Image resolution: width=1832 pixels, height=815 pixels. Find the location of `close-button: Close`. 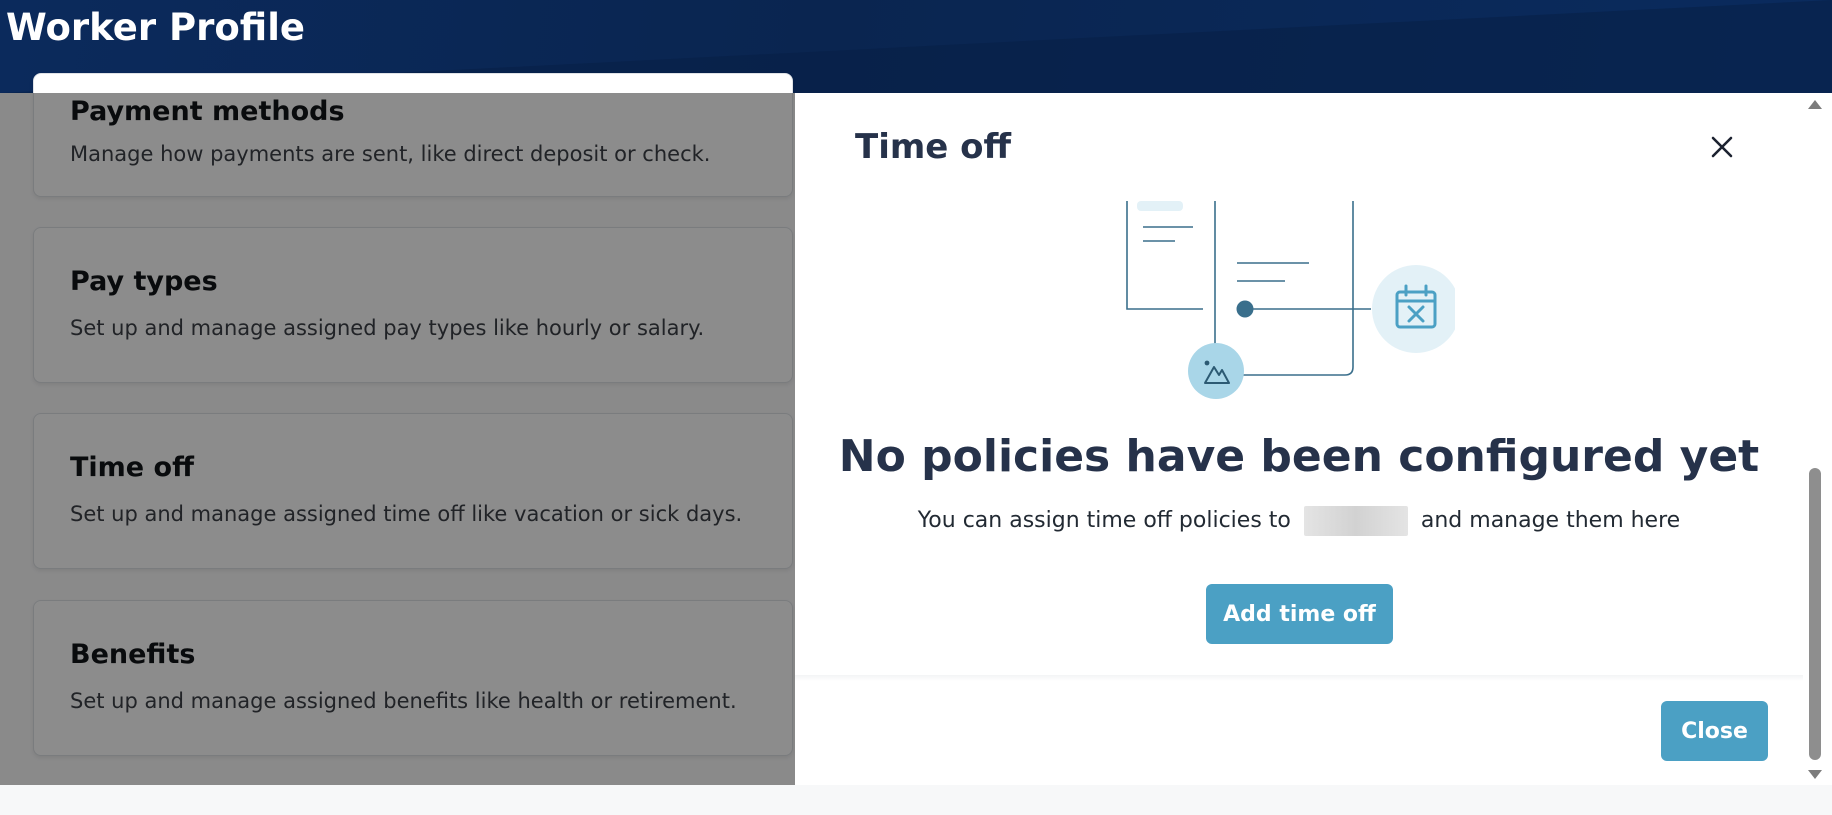

close-button: Close is located at coordinates (1714, 731).